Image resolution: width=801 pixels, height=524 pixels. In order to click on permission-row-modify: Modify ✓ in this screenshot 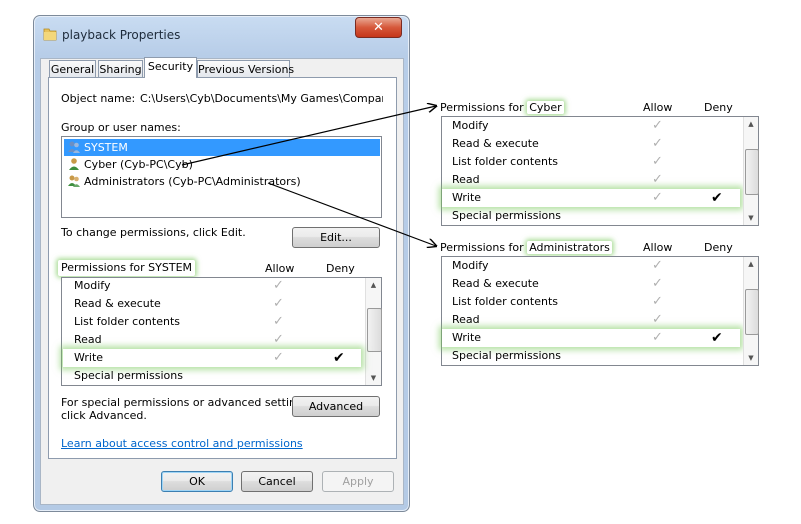, I will do `click(213, 286)`.